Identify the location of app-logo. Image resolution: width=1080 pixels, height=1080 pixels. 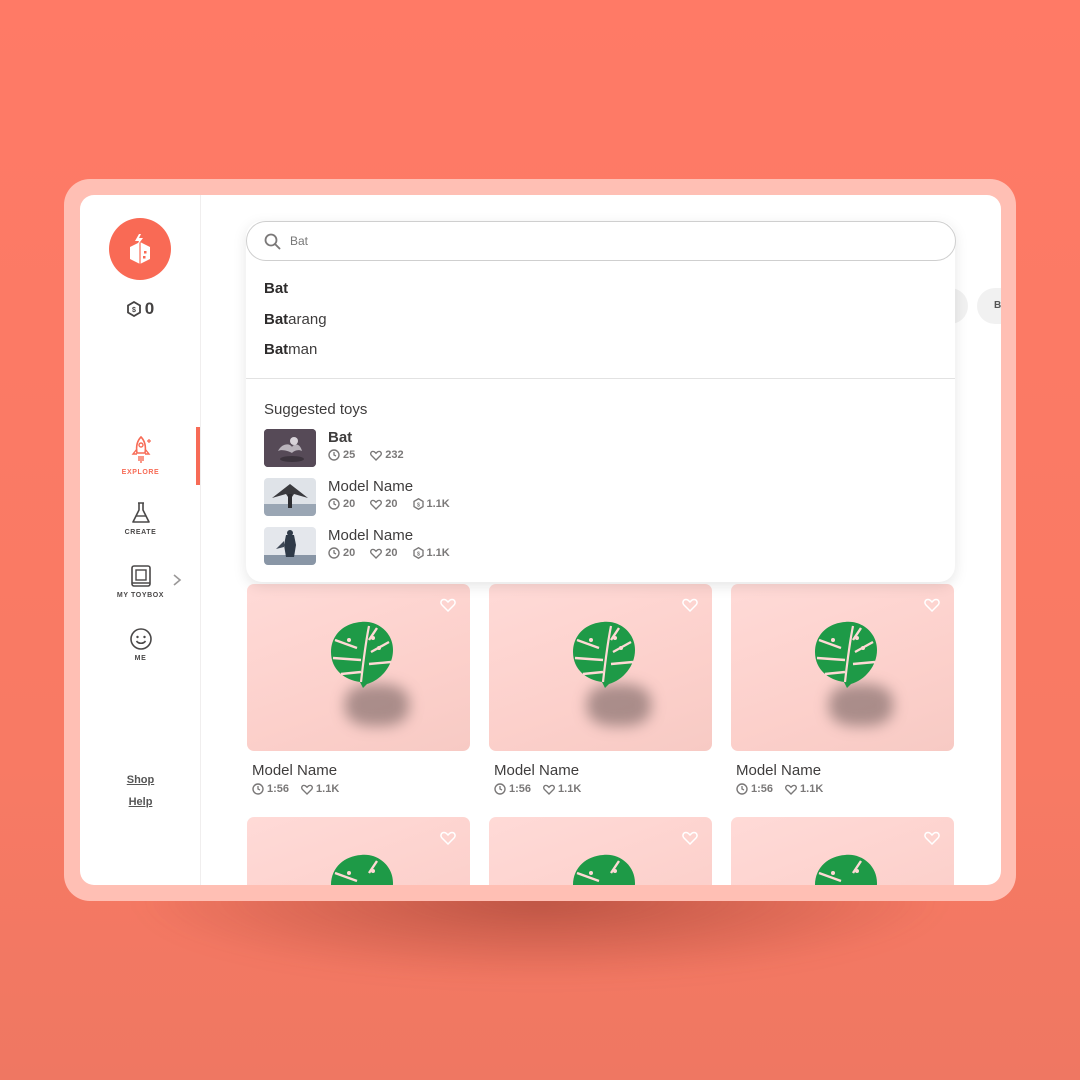
(140, 249).